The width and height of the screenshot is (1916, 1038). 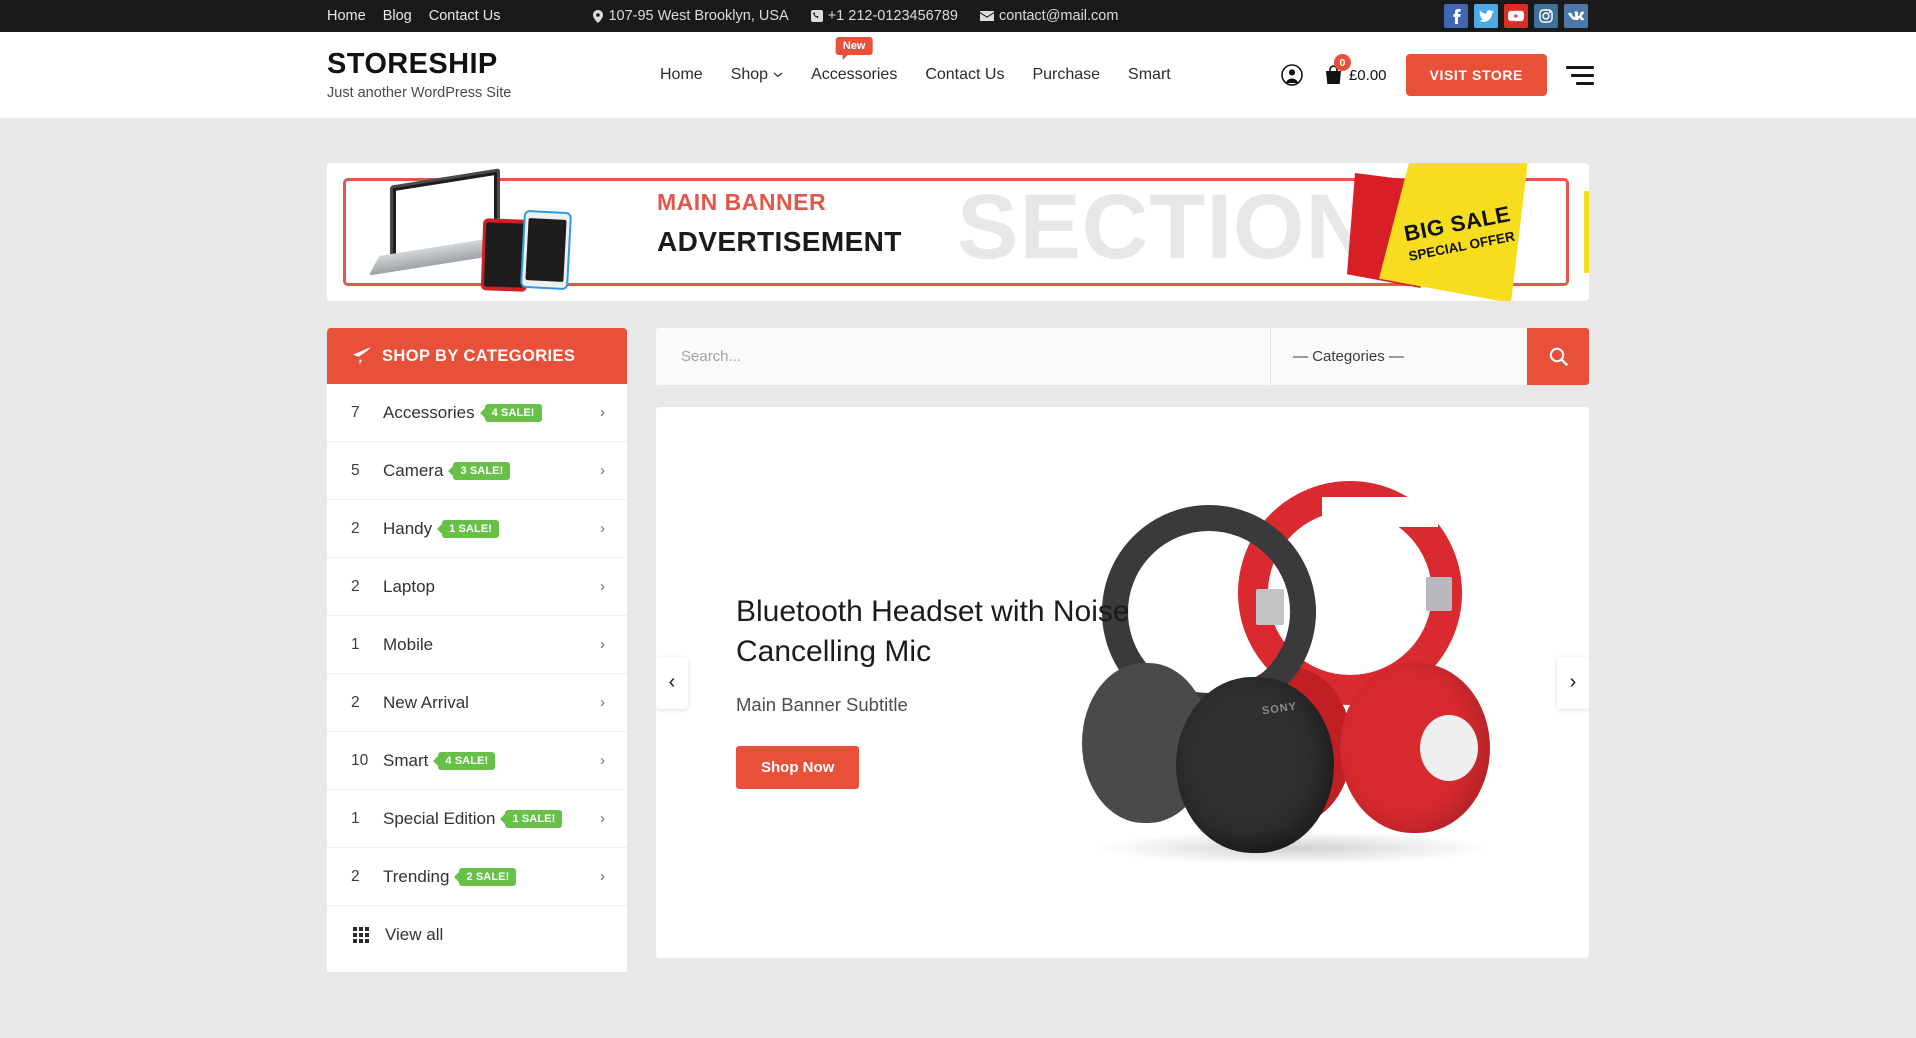 I want to click on topbar-link-blog: Blog, so click(x=397, y=16).